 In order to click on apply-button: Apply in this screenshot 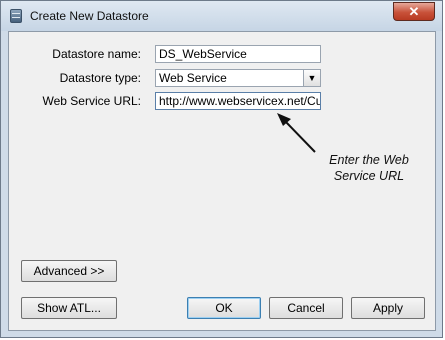, I will do `click(388, 308)`.